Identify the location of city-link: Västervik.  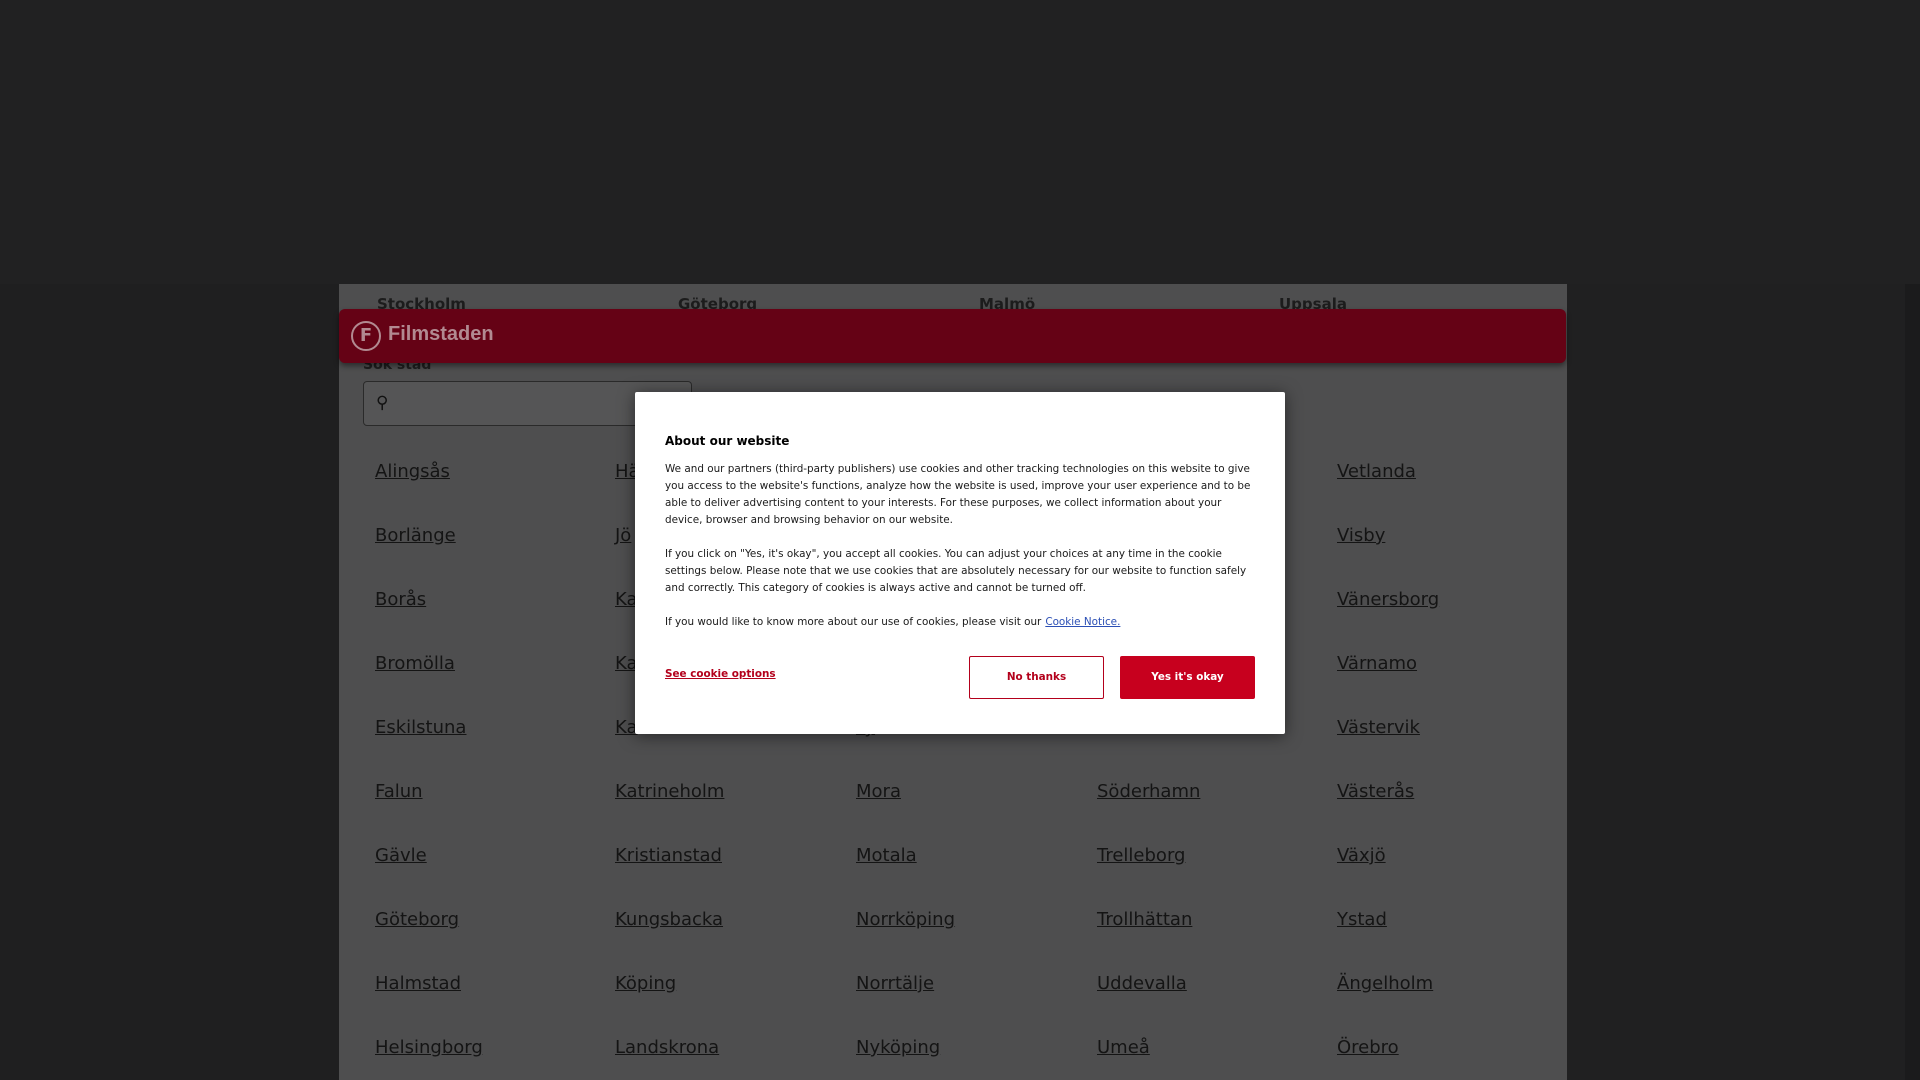
(1378, 727).